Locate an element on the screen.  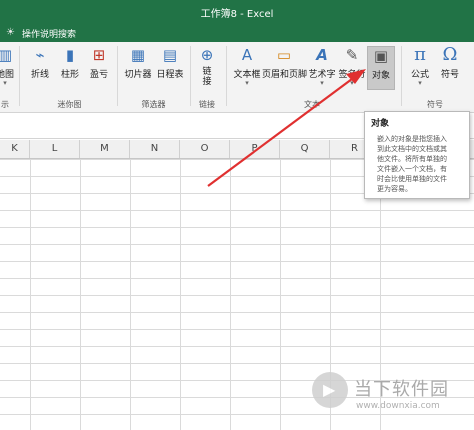
signature-pen-icon: ✎ is located at coordinates (352, 55).